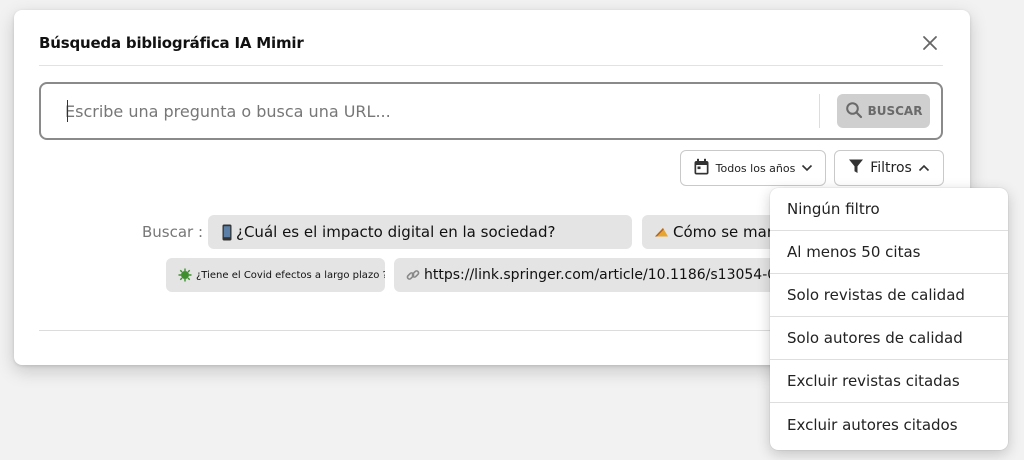 Image resolution: width=1024 pixels, height=460 pixels. Describe the element at coordinates (895, 111) in the screenshot. I see `search-button-label: BUSCAR` at that location.